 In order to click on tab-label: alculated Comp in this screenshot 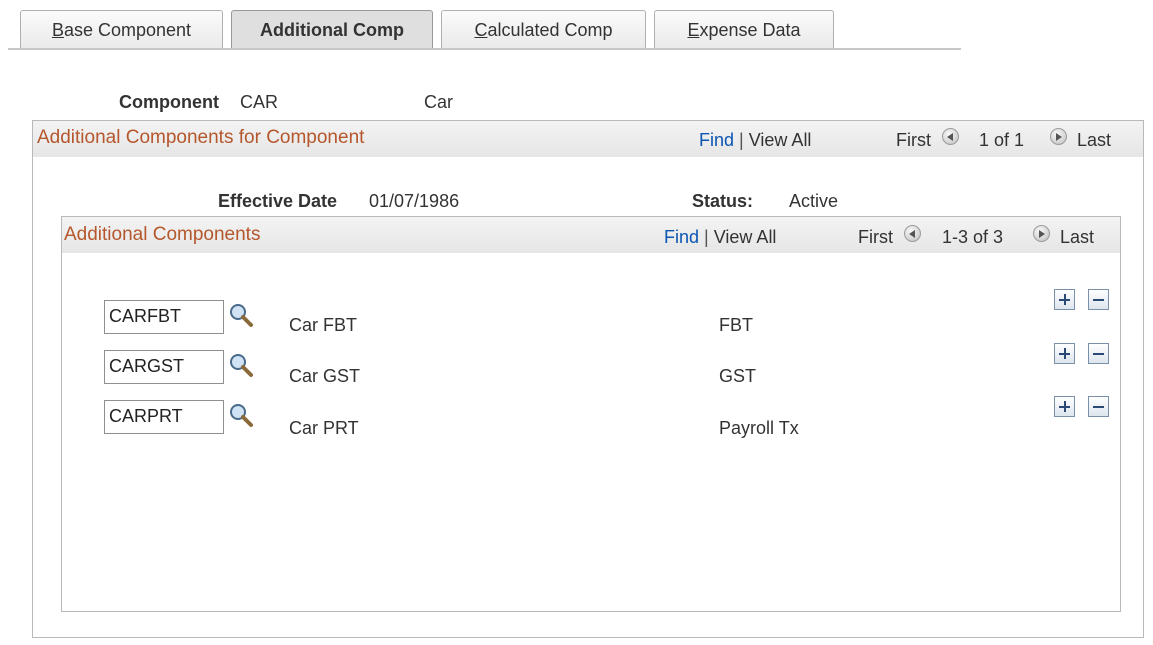, I will do `click(550, 30)`.